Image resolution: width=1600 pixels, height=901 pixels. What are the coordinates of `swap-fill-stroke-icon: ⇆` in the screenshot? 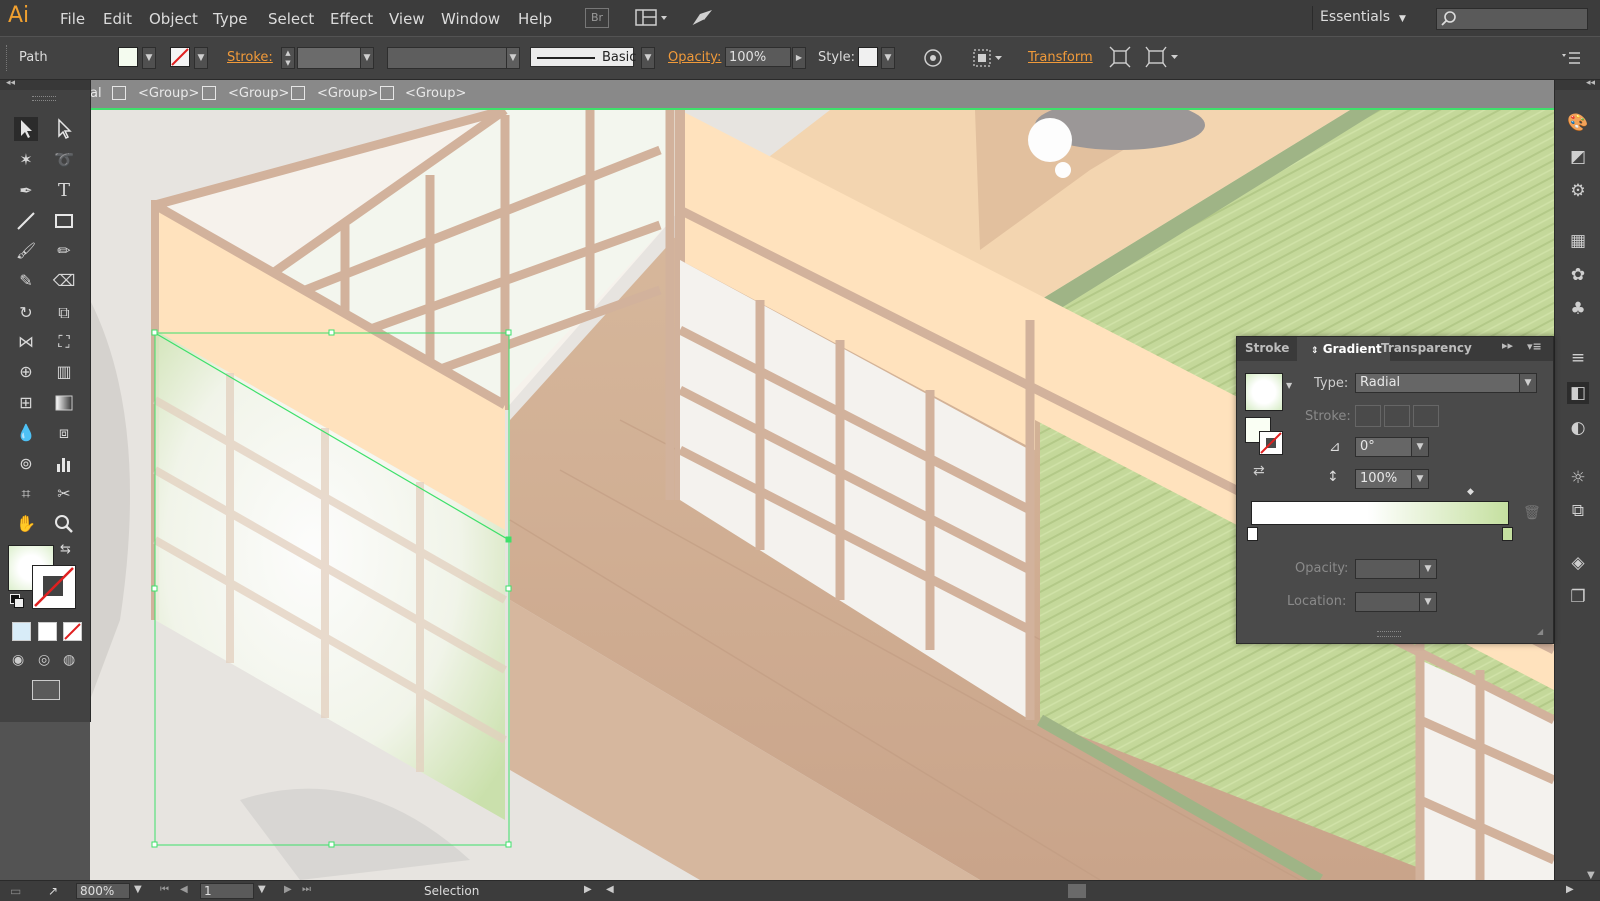 It's located at (65, 549).